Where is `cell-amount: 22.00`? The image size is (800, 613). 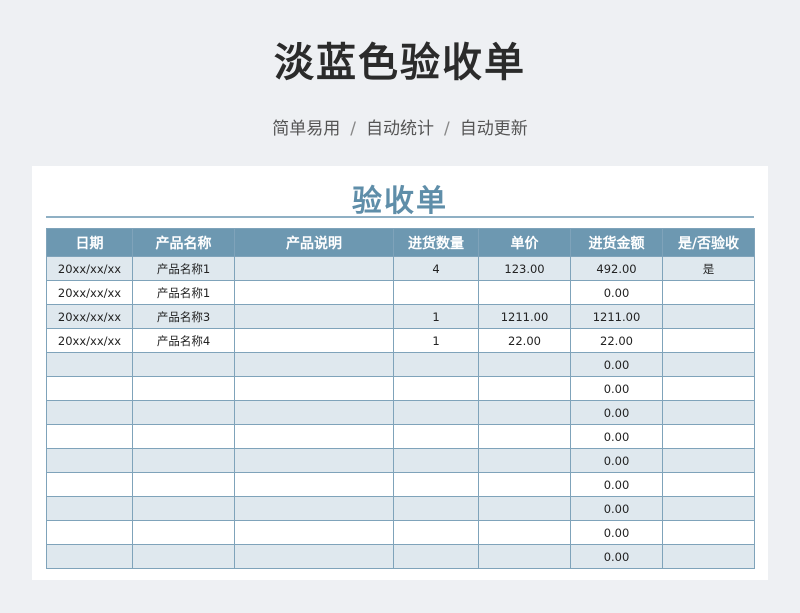
cell-amount: 22.00 is located at coordinates (616, 340).